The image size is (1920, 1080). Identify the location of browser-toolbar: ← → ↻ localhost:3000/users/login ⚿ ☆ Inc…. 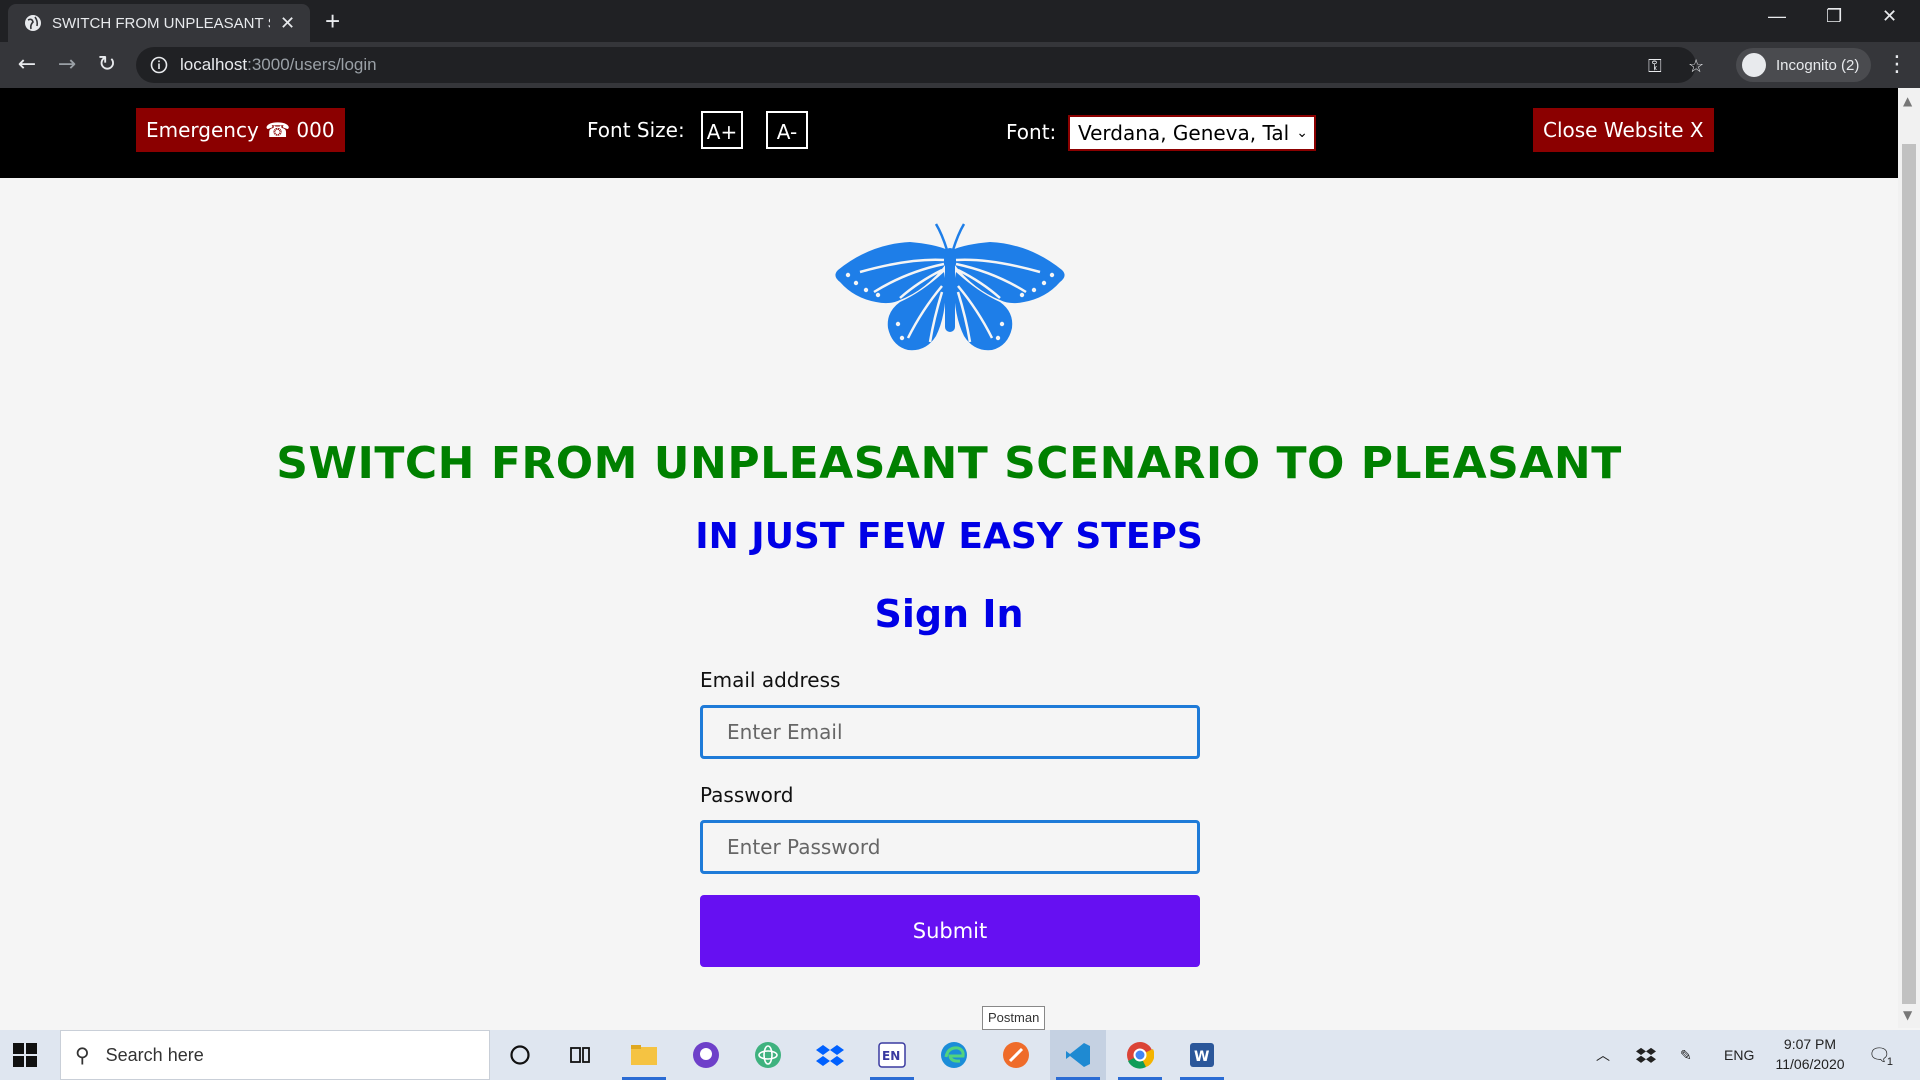
(960, 65).